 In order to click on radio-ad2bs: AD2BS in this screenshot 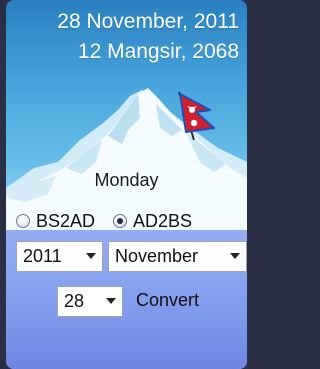, I will do `click(152, 221)`.